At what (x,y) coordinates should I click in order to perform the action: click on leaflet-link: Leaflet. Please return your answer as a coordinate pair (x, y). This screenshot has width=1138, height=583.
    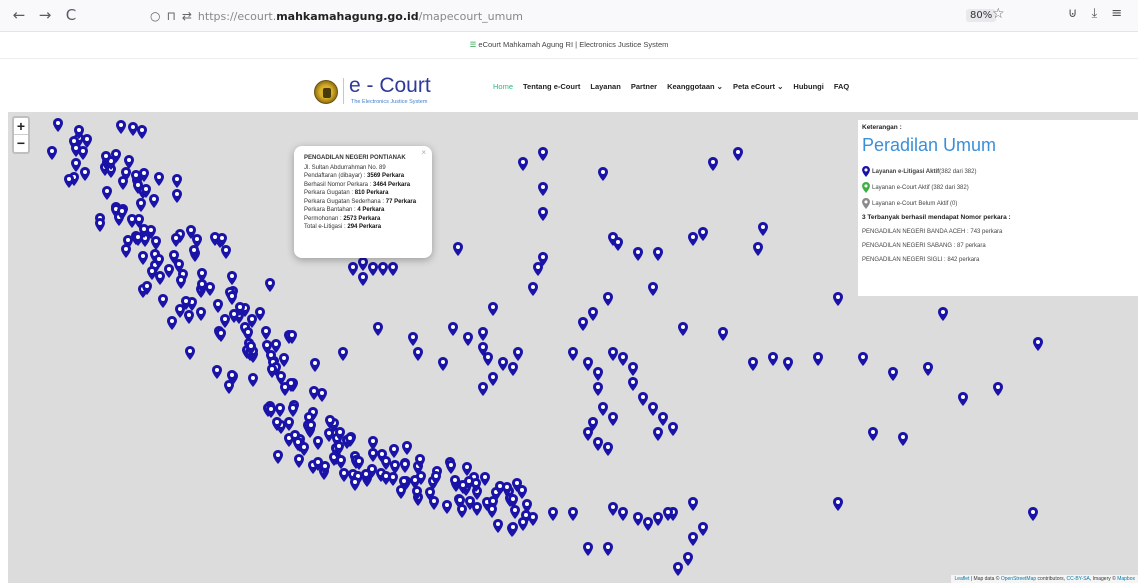
    Looking at the image, I should click on (961, 579).